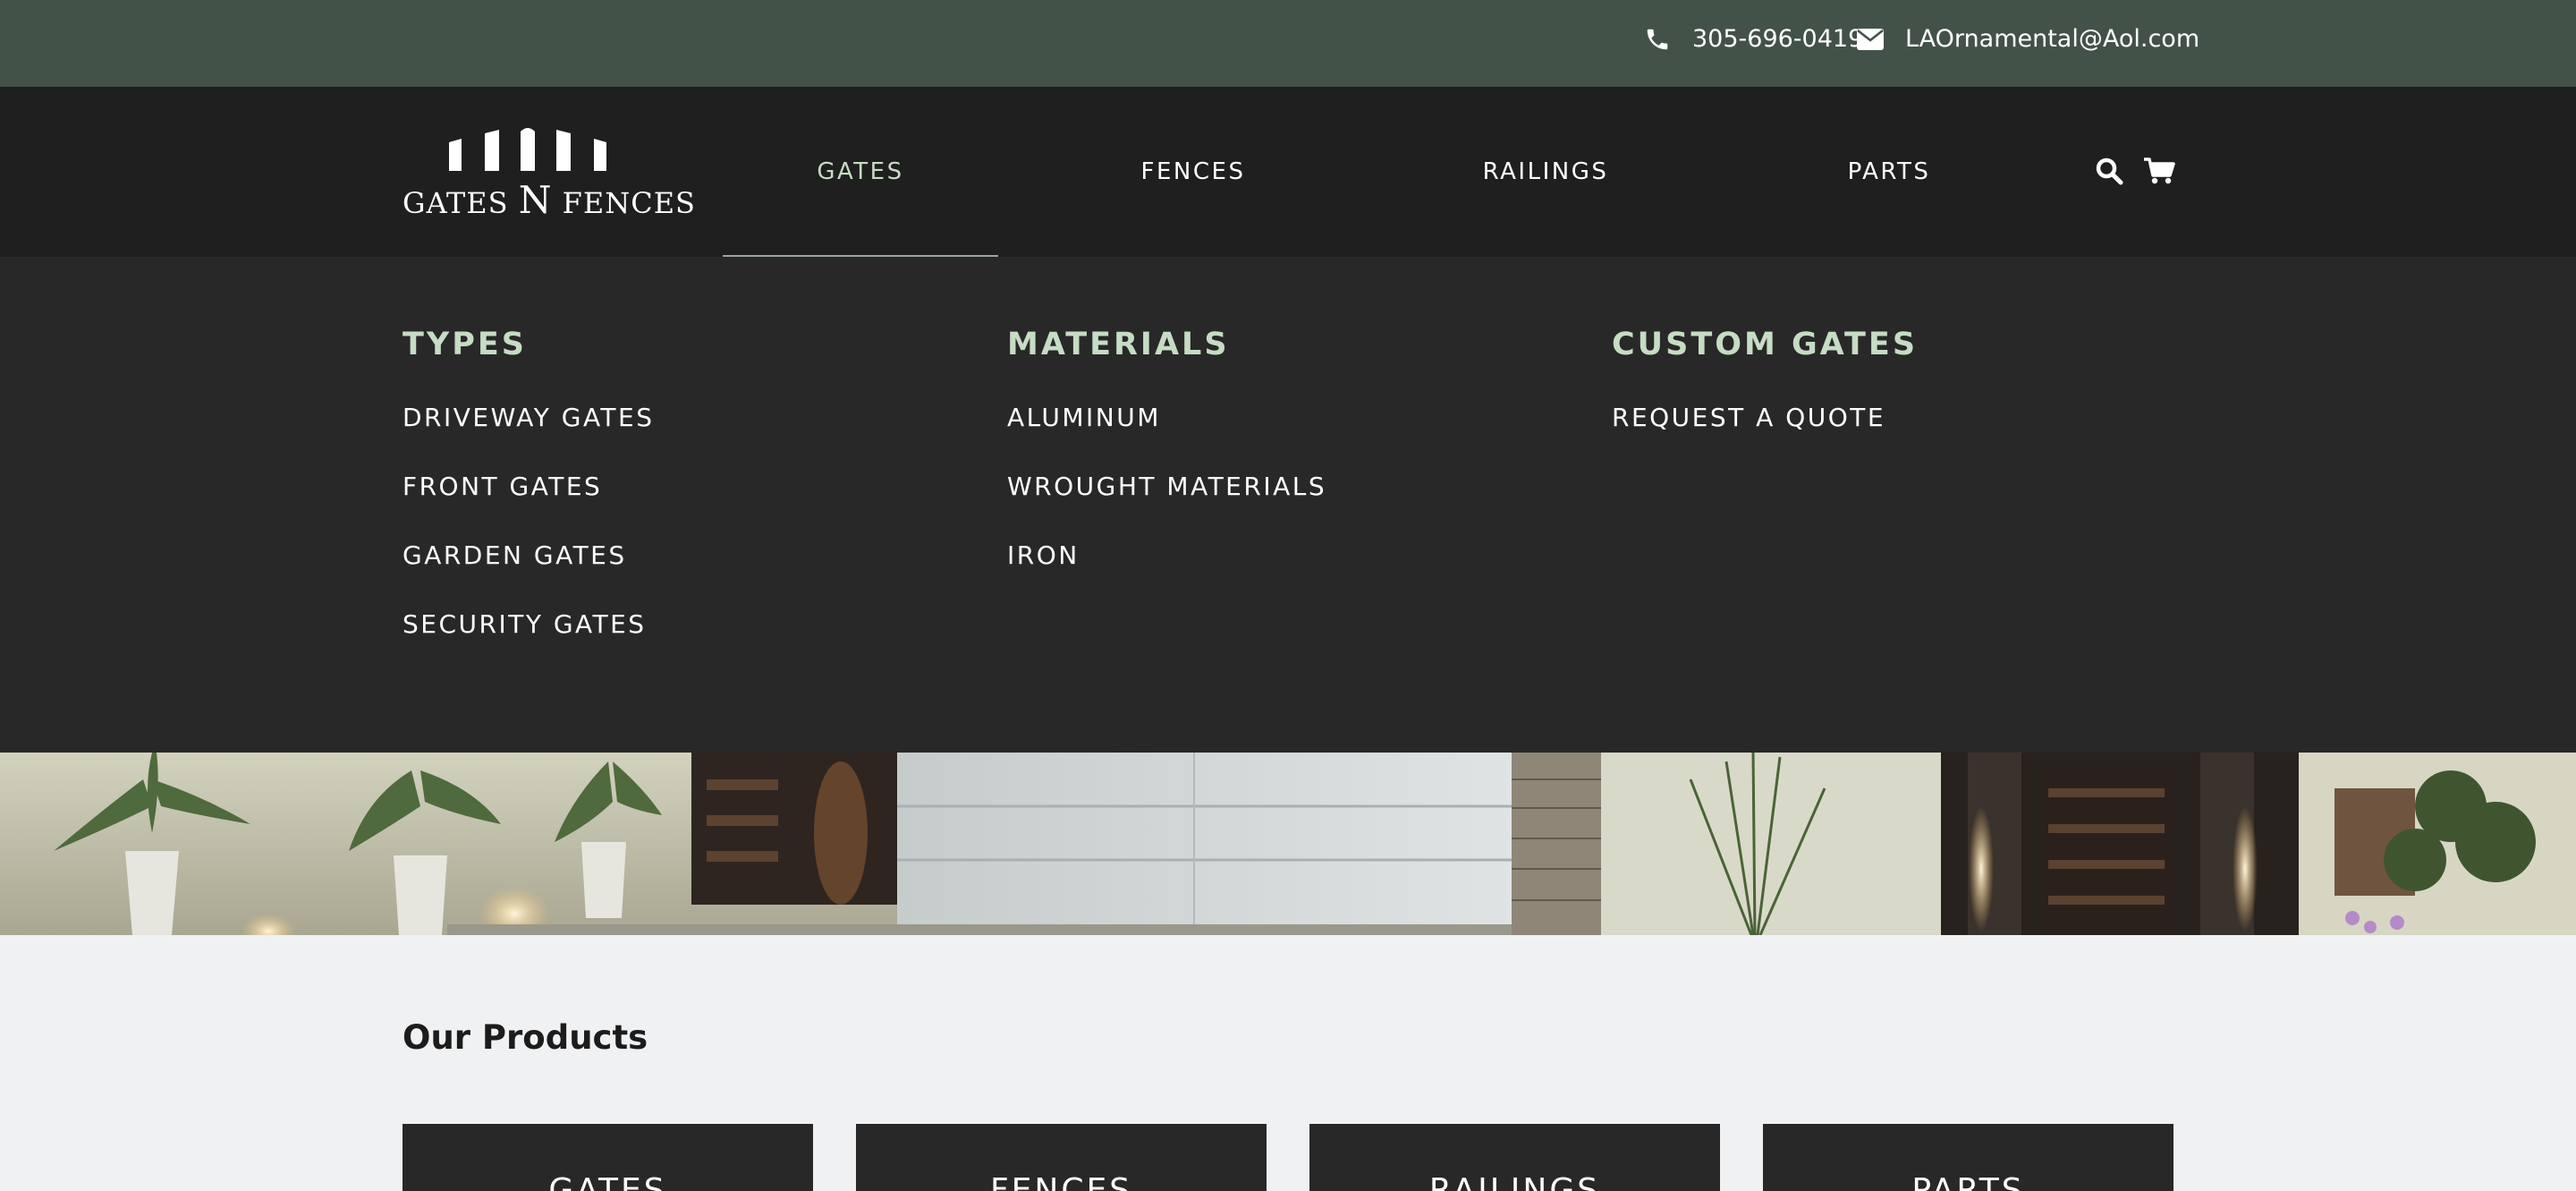  I want to click on email-address: LAOrnamental@Aol.com, so click(2052, 39).